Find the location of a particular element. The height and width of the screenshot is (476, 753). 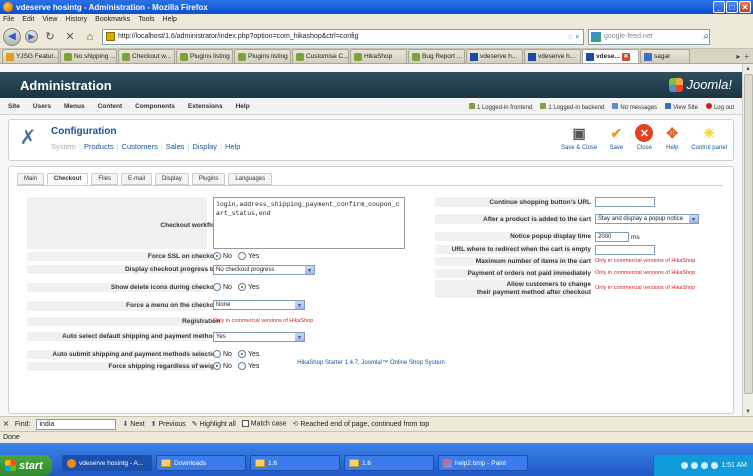

find-previous-button: ⬆ Previous is located at coordinates (168, 424).